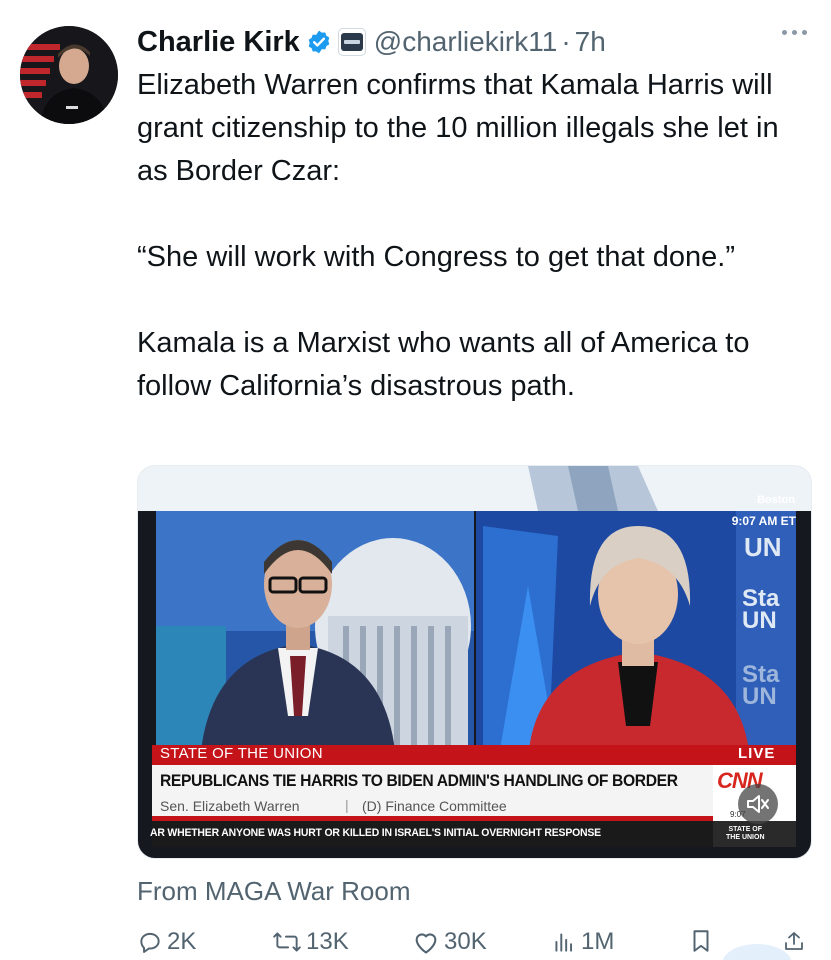 The image size is (831, 960). What do you see at coordinates (564, 942) in the screenshot?
I see `views-icon` at bounding box center [564, 942].